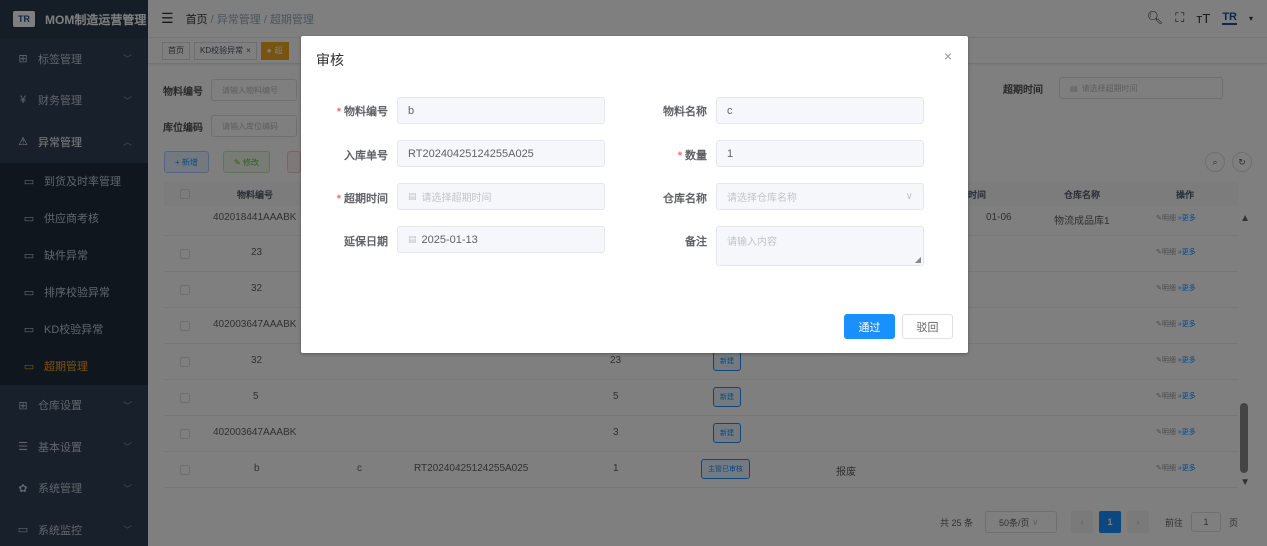  What do you see at coordinates (330, 60) in the screenshot?
I see `dialog-title: 审核` at bounding box center [330, 60].